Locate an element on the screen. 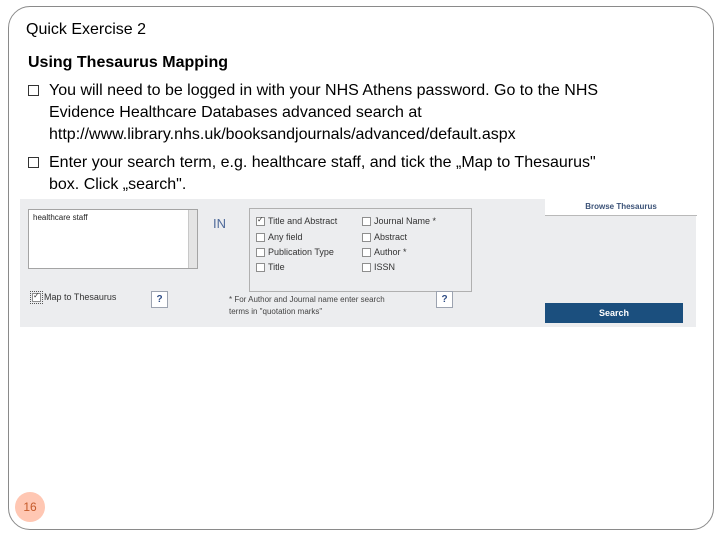 Image resolution: width=720 pixels, height=540 pixels. field-option: Title and Abstract is located at coordinates (297, 220).